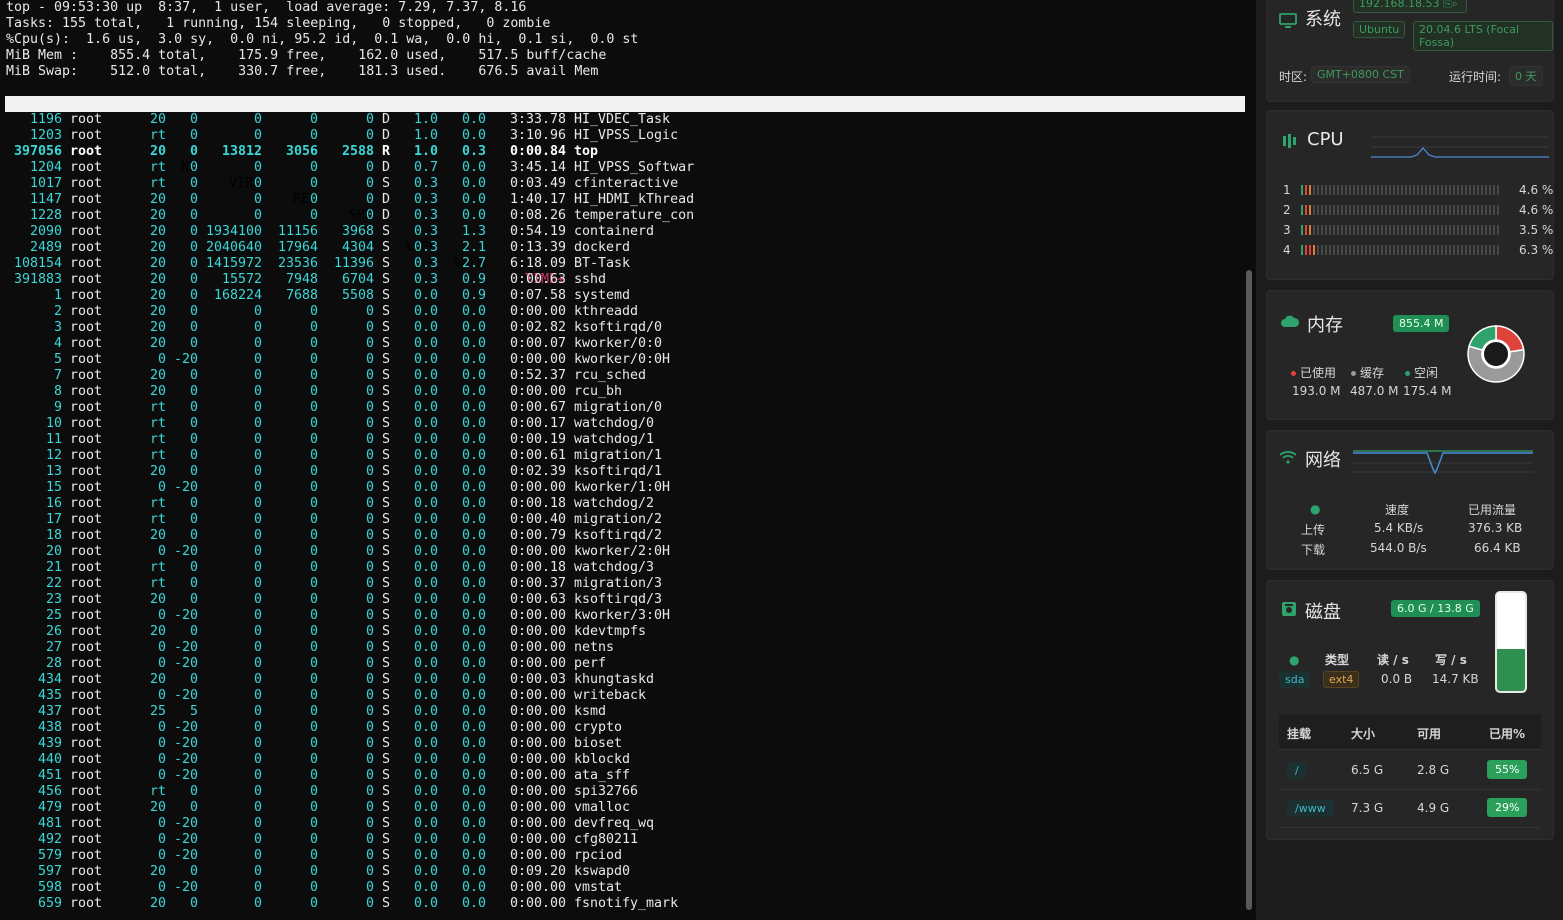 Image resolution: width=1563 pixels, height=920 pixels. What do you see at coordinates (1297, 770) in the screenshot?
I see `mount-point: /` at bounding box center [1297, 770].